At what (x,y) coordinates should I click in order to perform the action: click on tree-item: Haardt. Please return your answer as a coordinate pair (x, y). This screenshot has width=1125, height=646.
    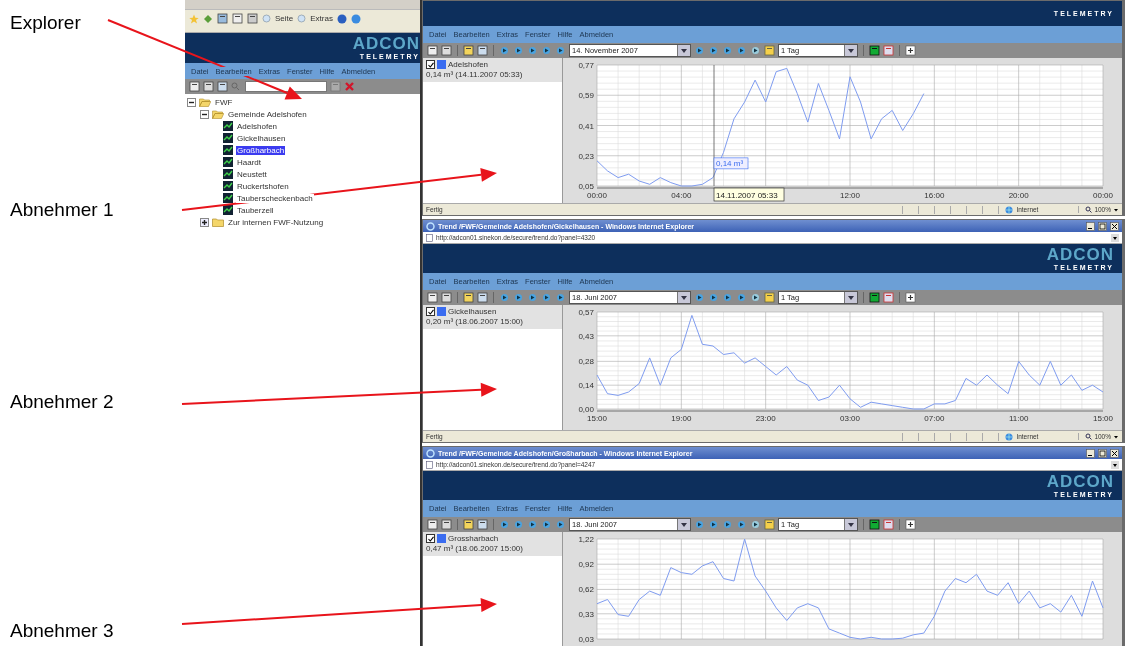
    Looking at the image, I should click on (249, 162).